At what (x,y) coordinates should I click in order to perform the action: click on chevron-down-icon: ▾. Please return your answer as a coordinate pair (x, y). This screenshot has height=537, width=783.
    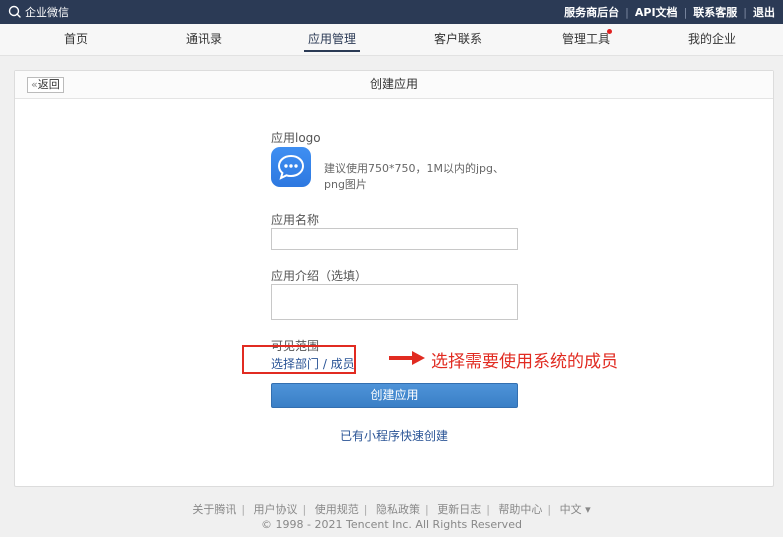
    Looking at the image, I should click on (588, 509).